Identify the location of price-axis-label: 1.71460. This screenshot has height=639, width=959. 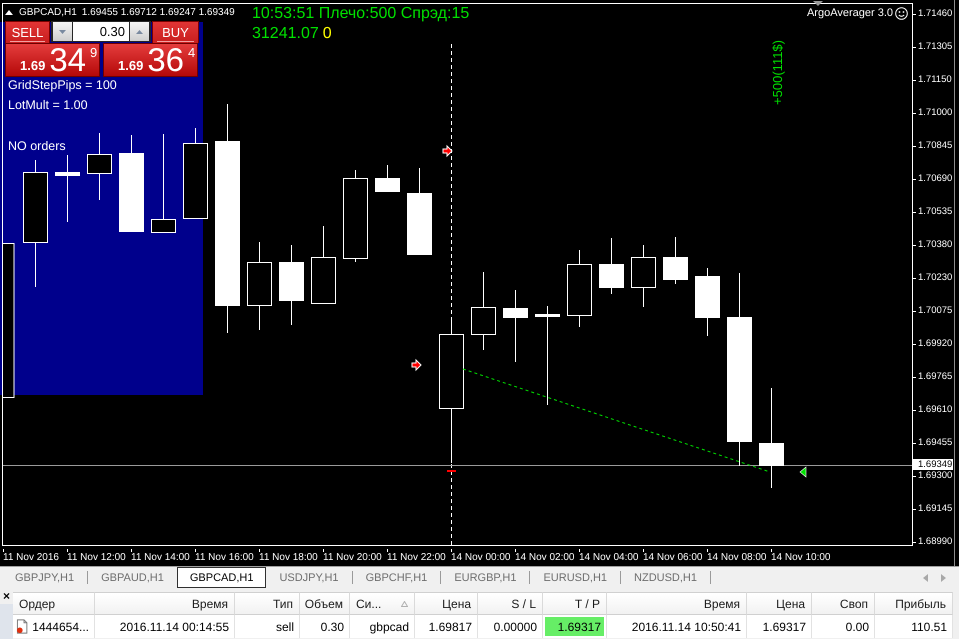
(933, 14).